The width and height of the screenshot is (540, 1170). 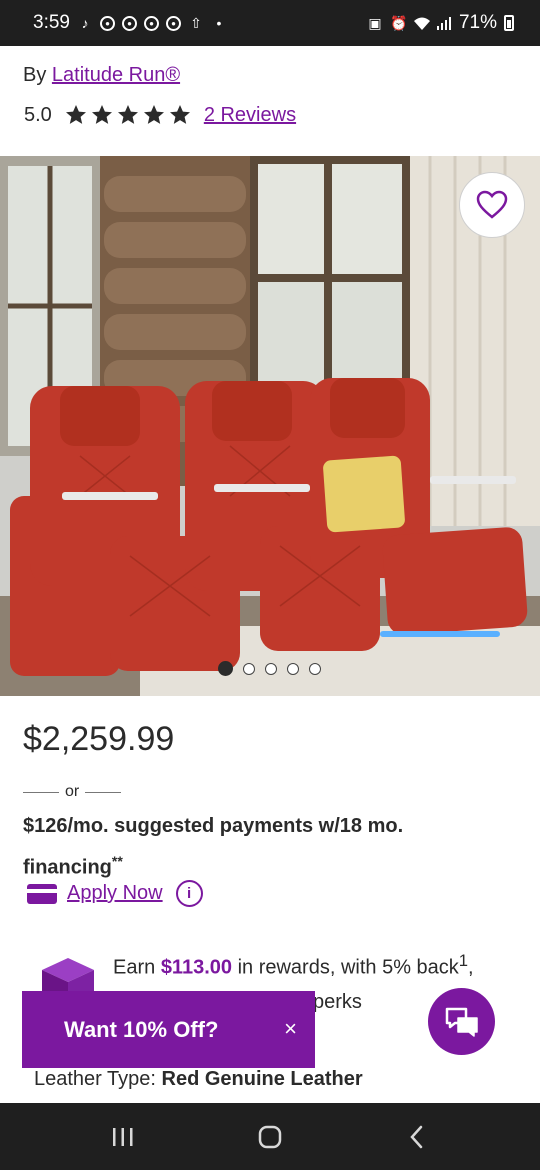 I want to click on status-bar: 3:59 ♪ ● ● ● ● ⇧ • ▣ ⏰ 71%, so click(x=270, y=23).